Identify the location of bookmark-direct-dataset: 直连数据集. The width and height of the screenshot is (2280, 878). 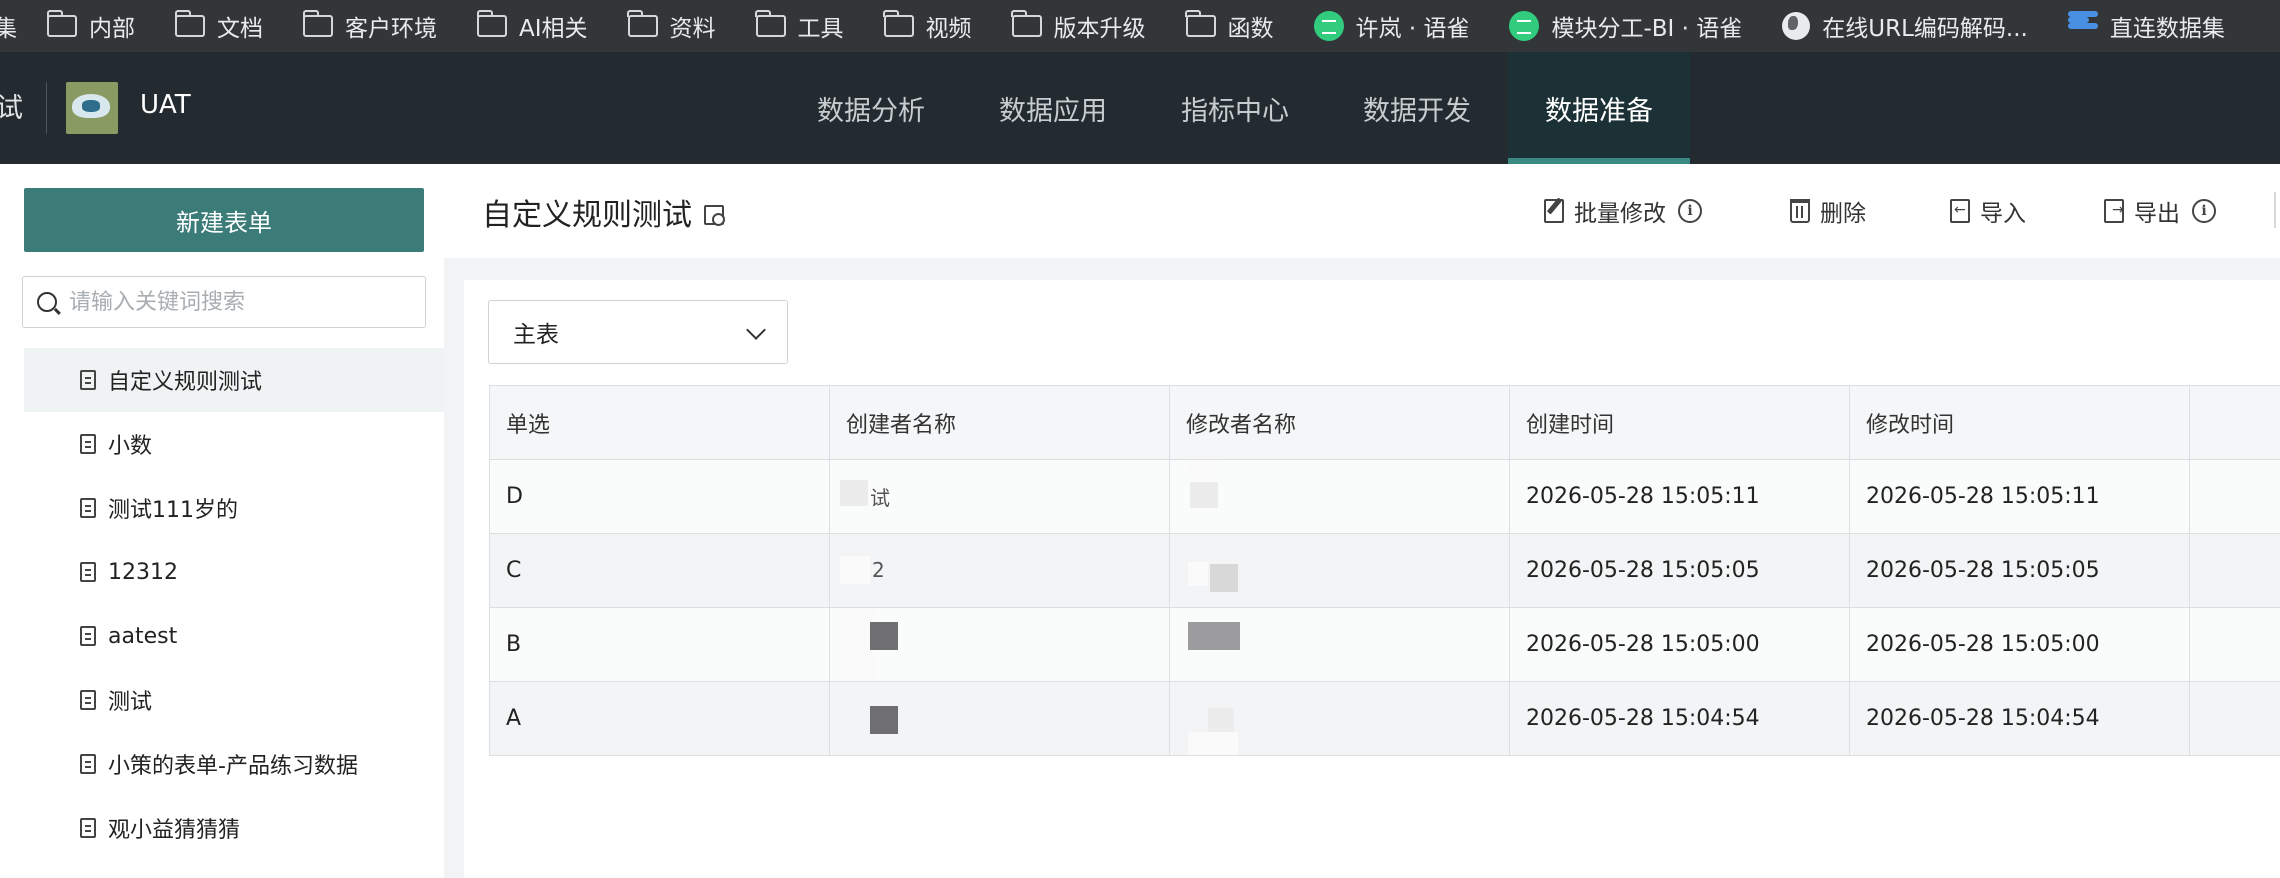
(2146, 26).